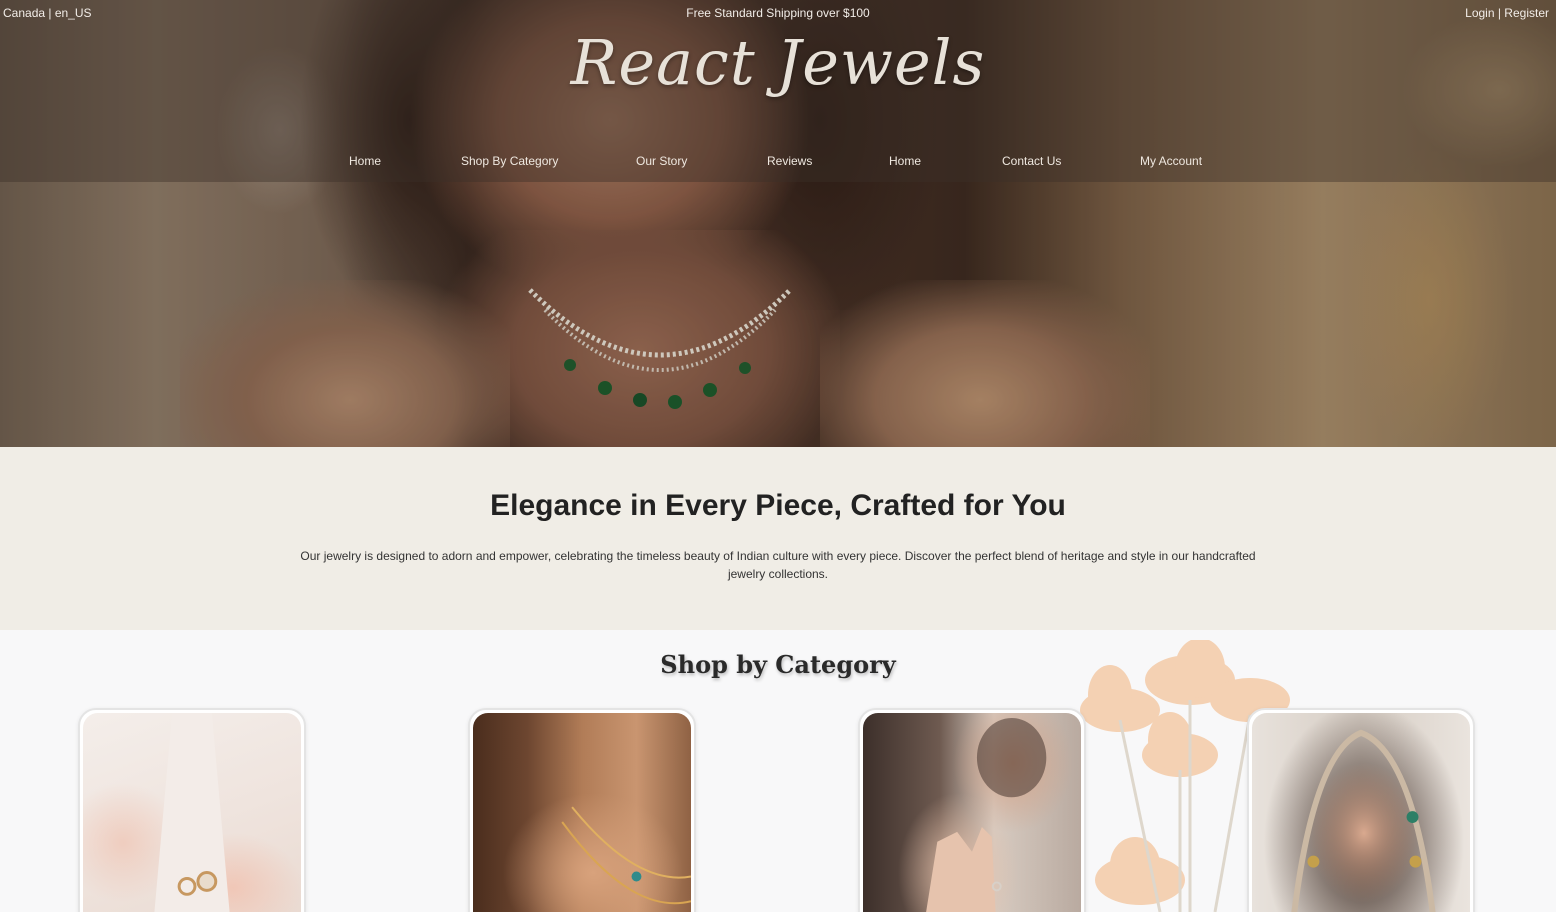  What do you see at coordinates (778, 505) in the screenshot?
I see `intro-title: Elegance in Every Piece, Crafted for You` at bounding box center [778, 505].